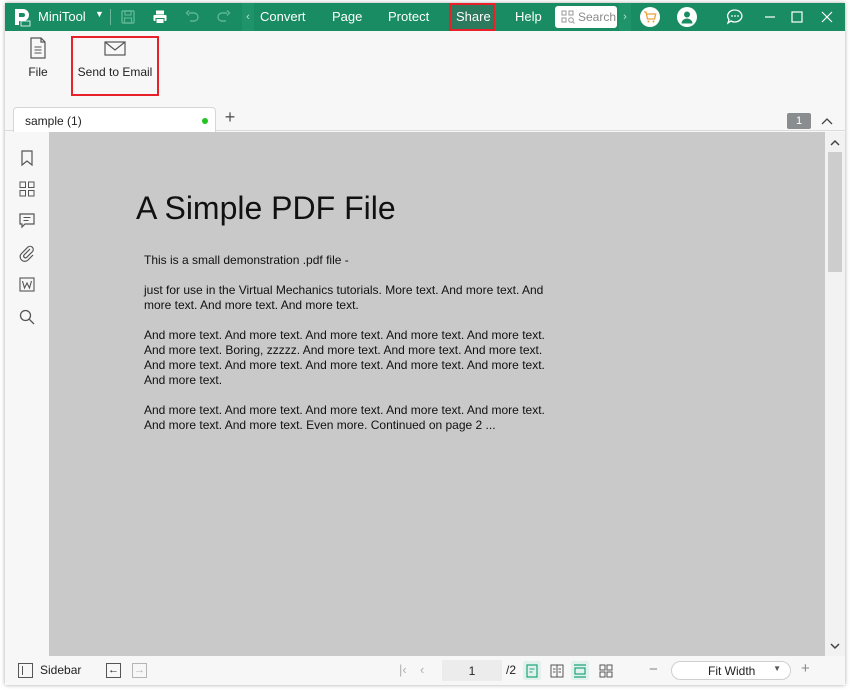 The width and height of the screenshot is (850, 690). I want to click on mail-icon, so click(115, 48).